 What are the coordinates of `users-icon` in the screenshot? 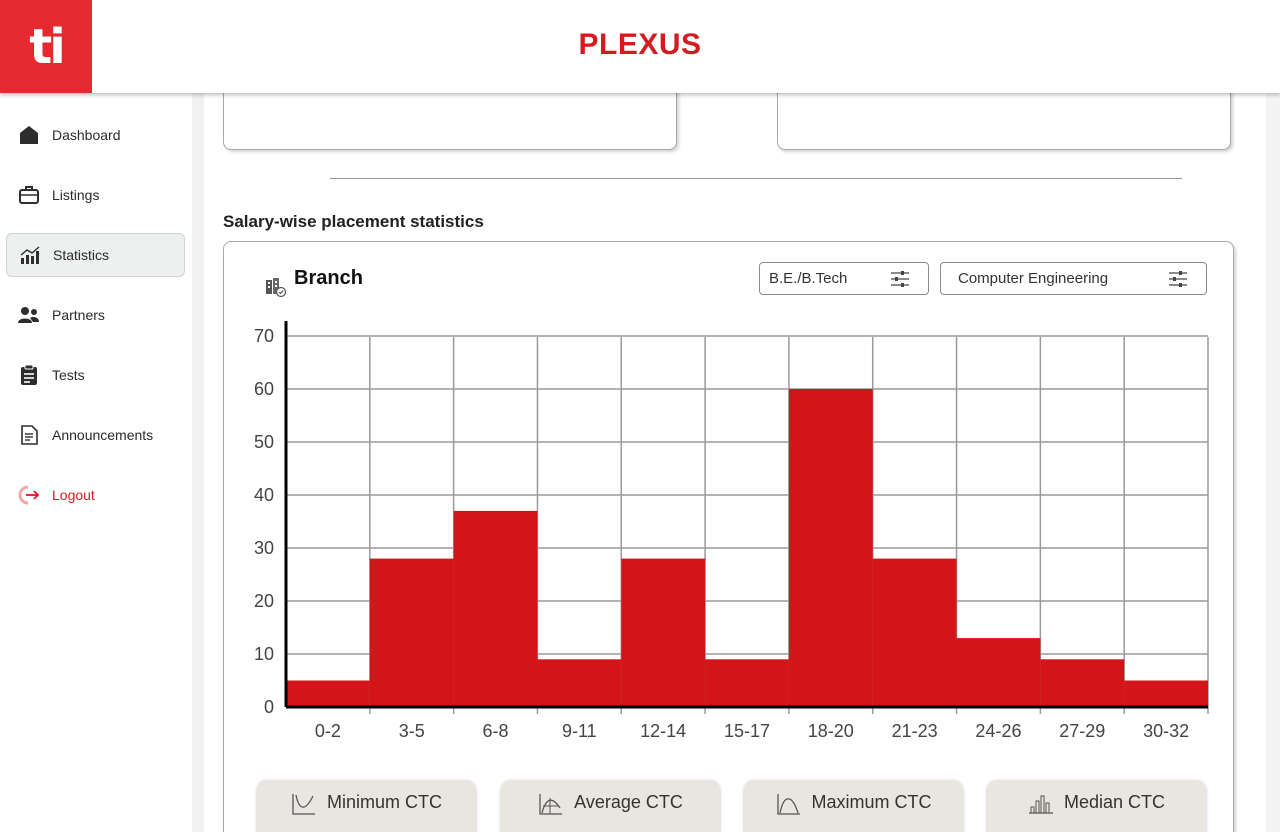 It's located at (29, 315).